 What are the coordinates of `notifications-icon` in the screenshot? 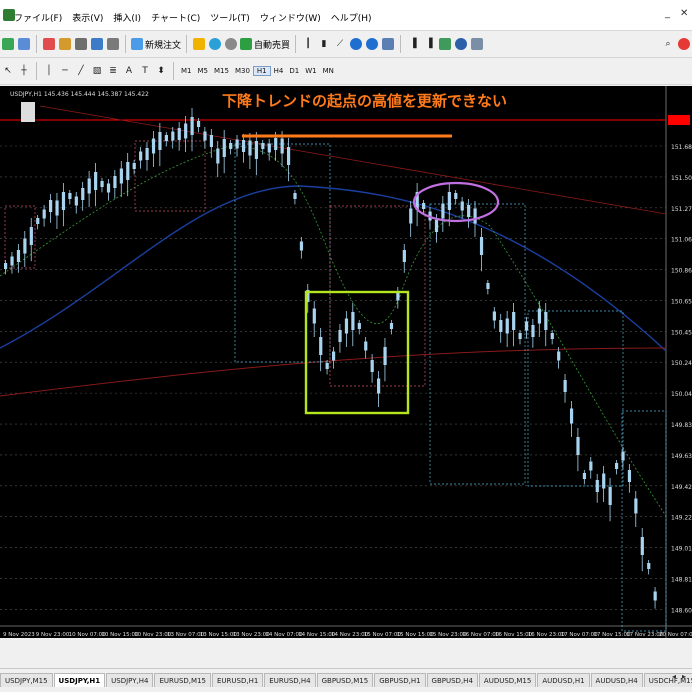 It's located at (684, 44).